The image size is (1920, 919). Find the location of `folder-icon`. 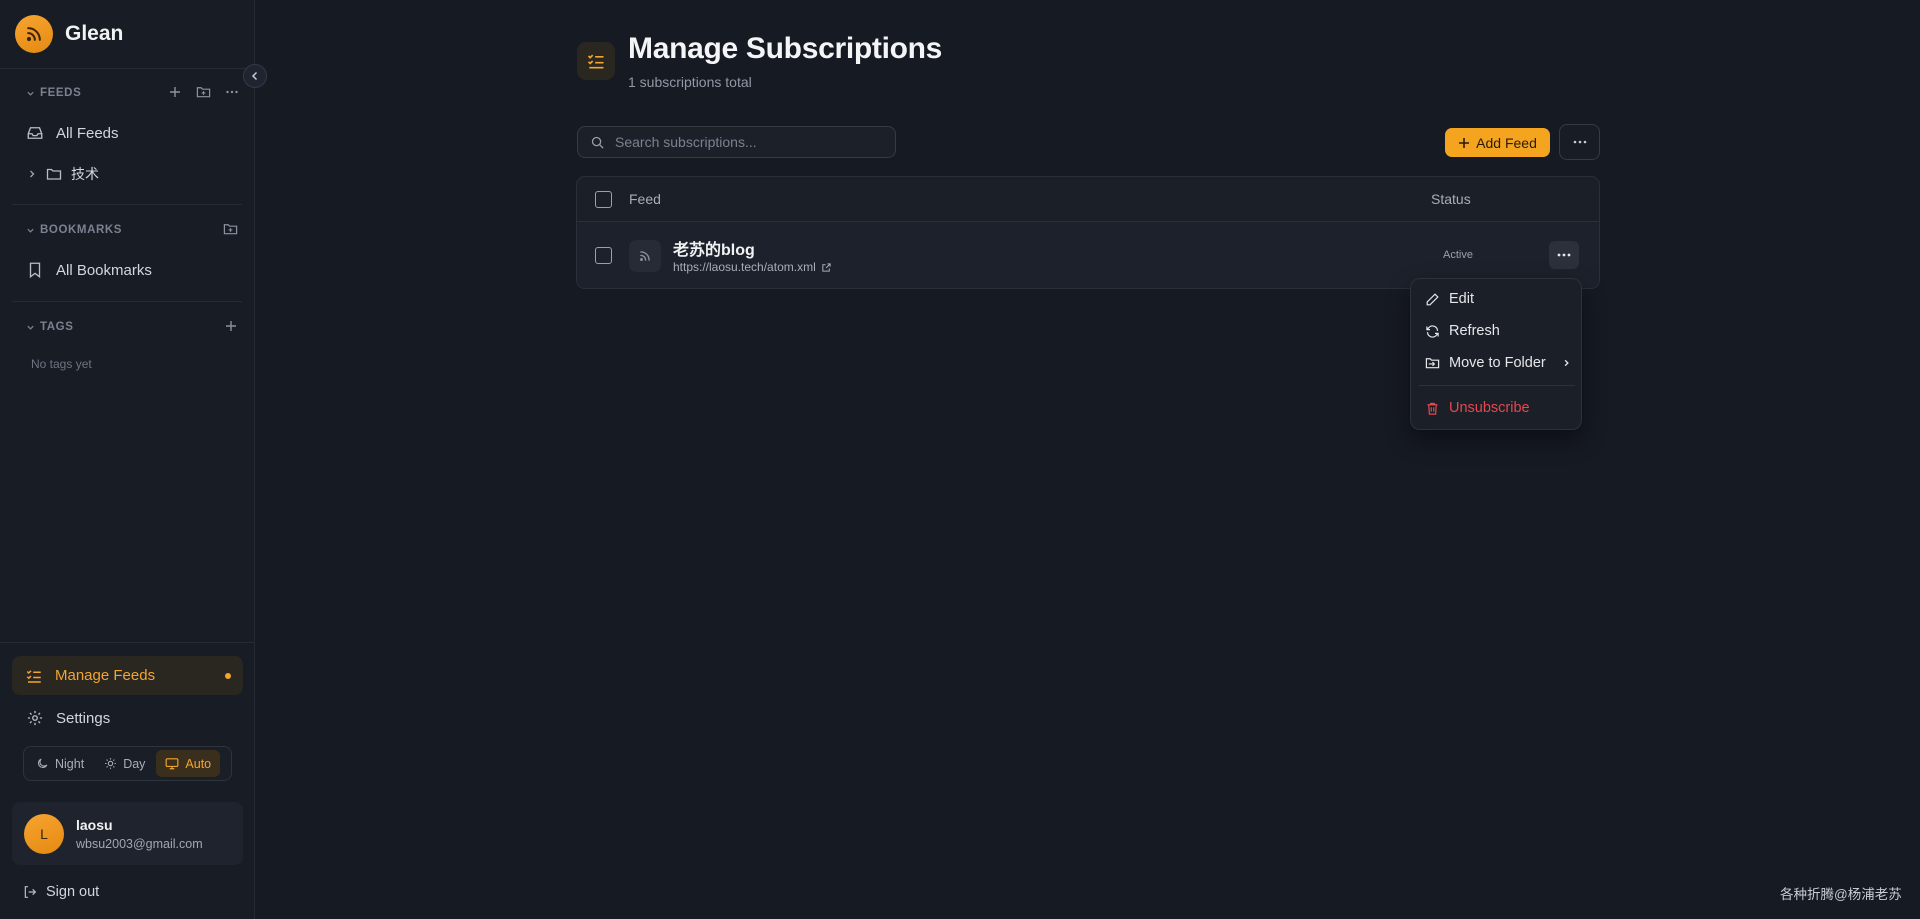

folder-icon is located at coordinates (54, 174).